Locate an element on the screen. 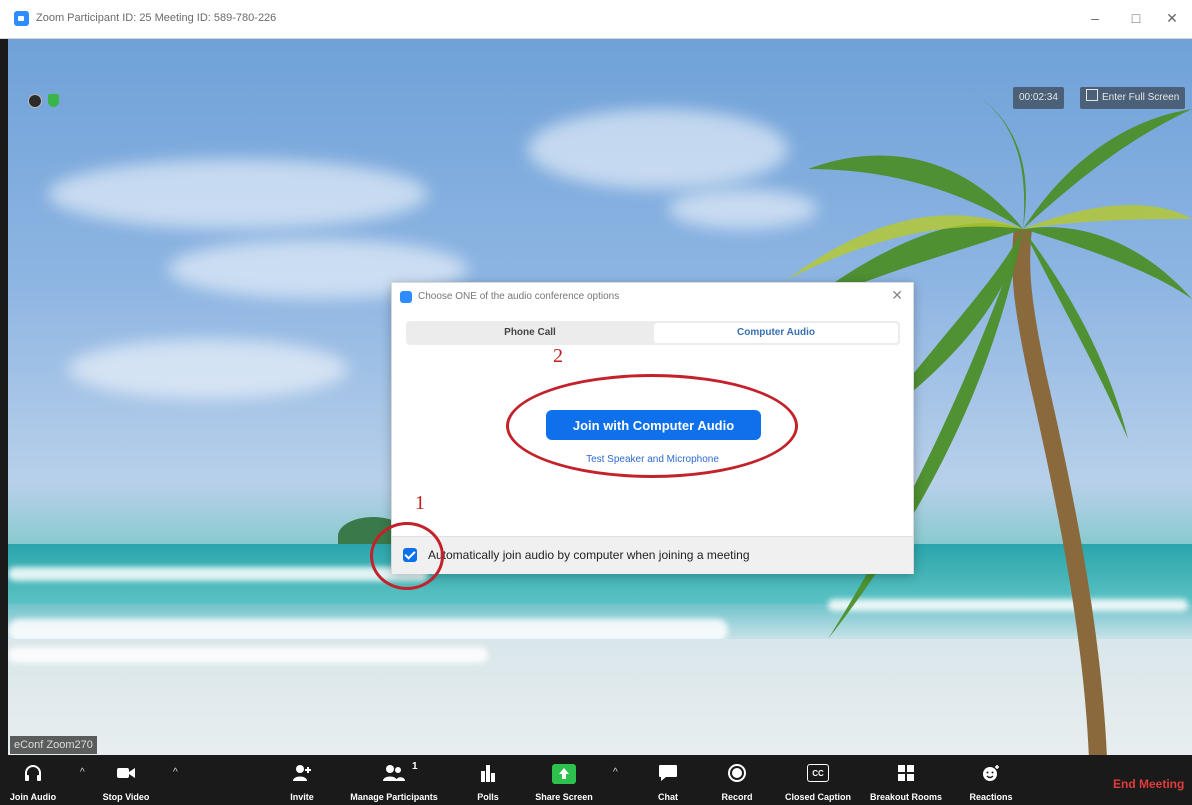 The height and width of the screenshot is (805, 1192). annotation-step-1: 1 is located at coordinates (420, 503).